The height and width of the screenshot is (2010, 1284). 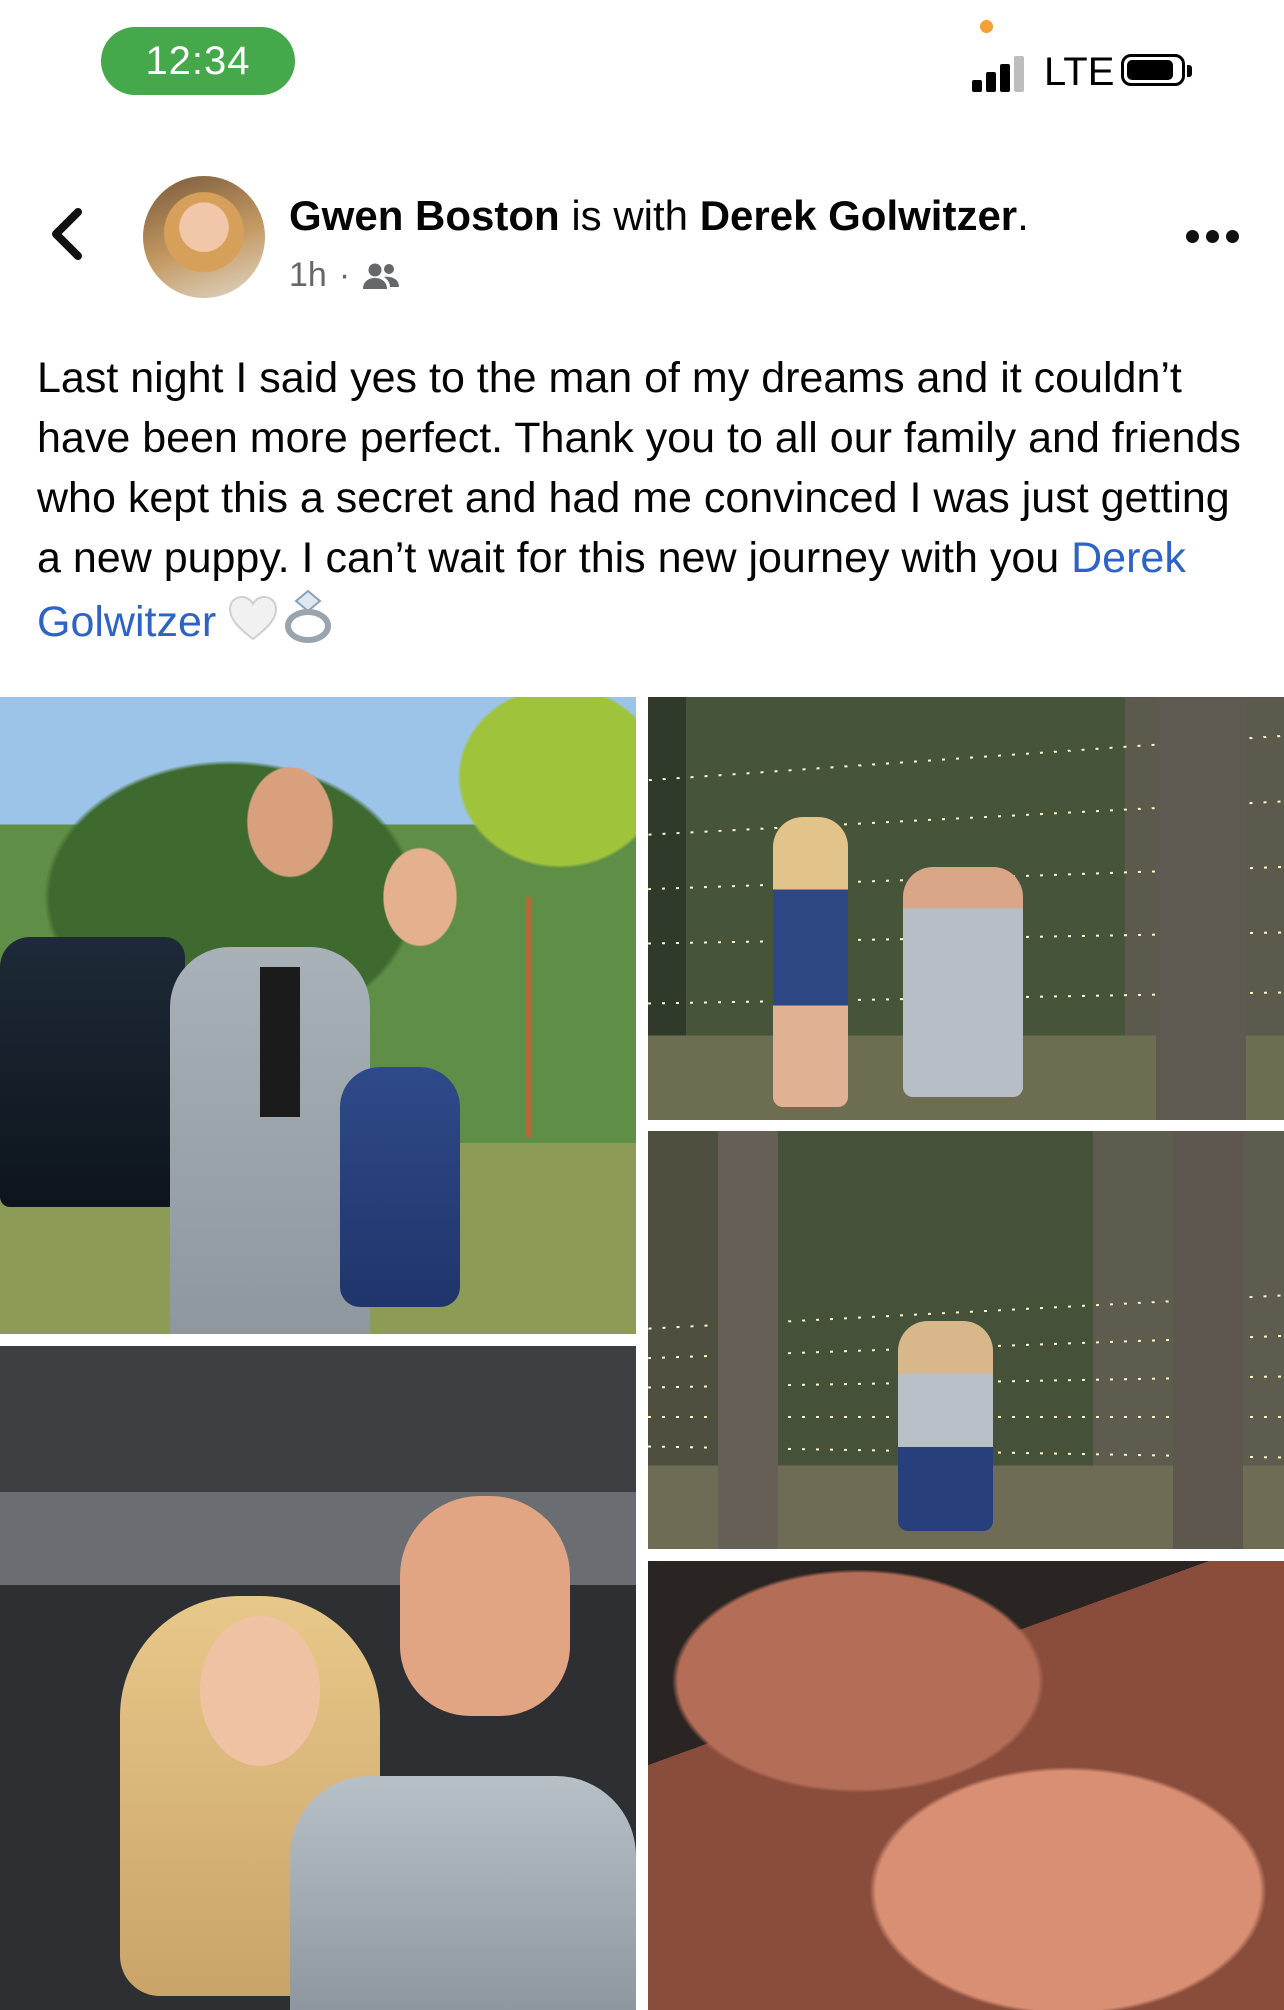 What do you see at coordinates (253, 618) in the screenshot?
I see `white-heart-emoji-icon` at bounding box center [253, 618].